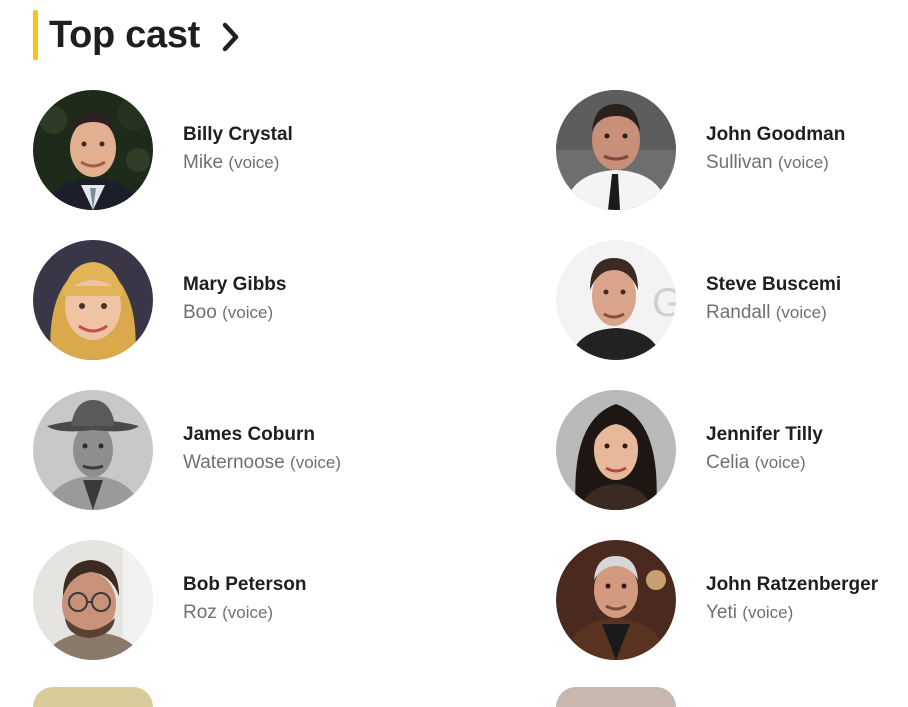  What do you see at coordinates (764, 435) in the screenshot?
I see `actor-name: Jennifer Tilly` at bounding box center [764, 435].